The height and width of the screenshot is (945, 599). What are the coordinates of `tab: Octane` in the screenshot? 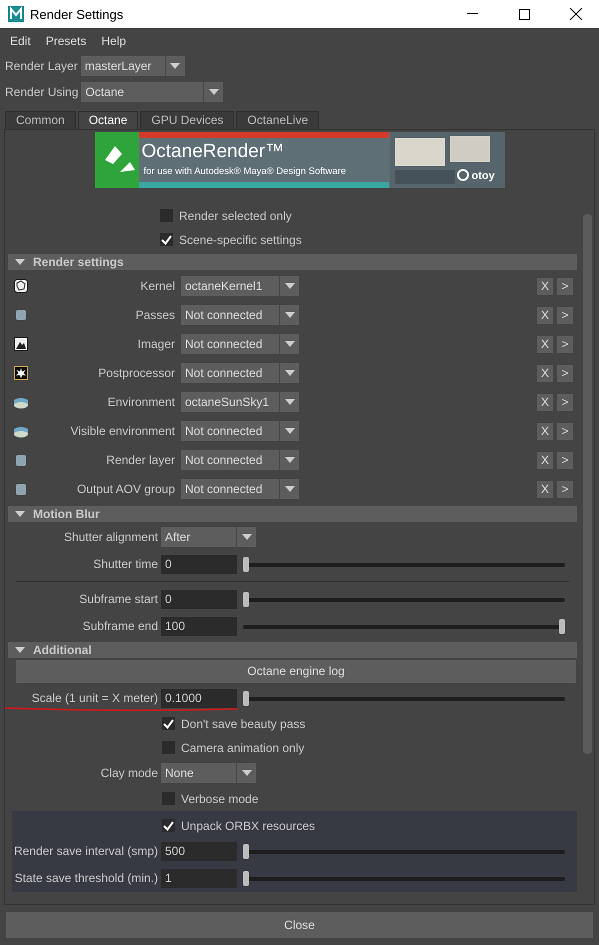 It's located at (108, 119).